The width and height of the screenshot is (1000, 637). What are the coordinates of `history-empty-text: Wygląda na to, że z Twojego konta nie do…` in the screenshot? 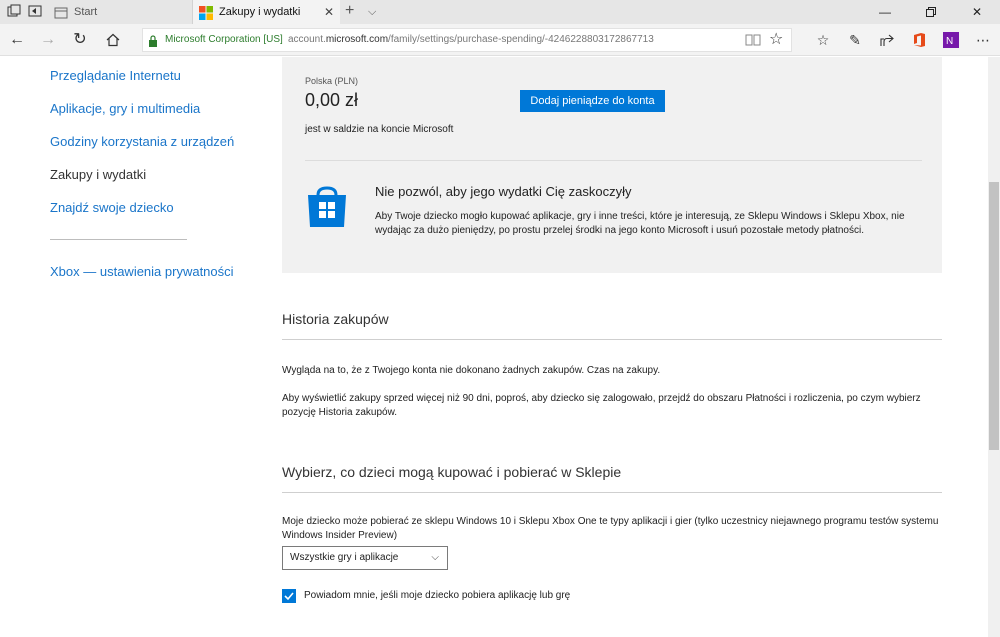 It's located at (471, 370).